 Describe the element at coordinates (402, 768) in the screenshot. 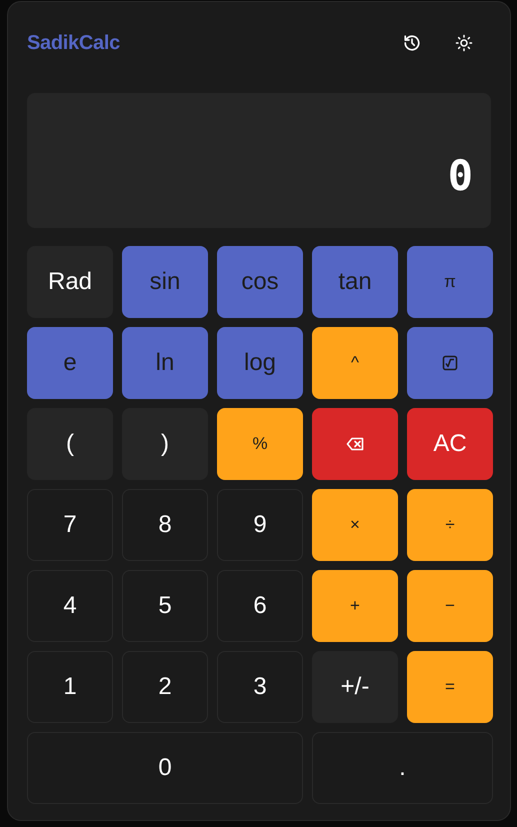

I see `calculator-key: .` at that location.